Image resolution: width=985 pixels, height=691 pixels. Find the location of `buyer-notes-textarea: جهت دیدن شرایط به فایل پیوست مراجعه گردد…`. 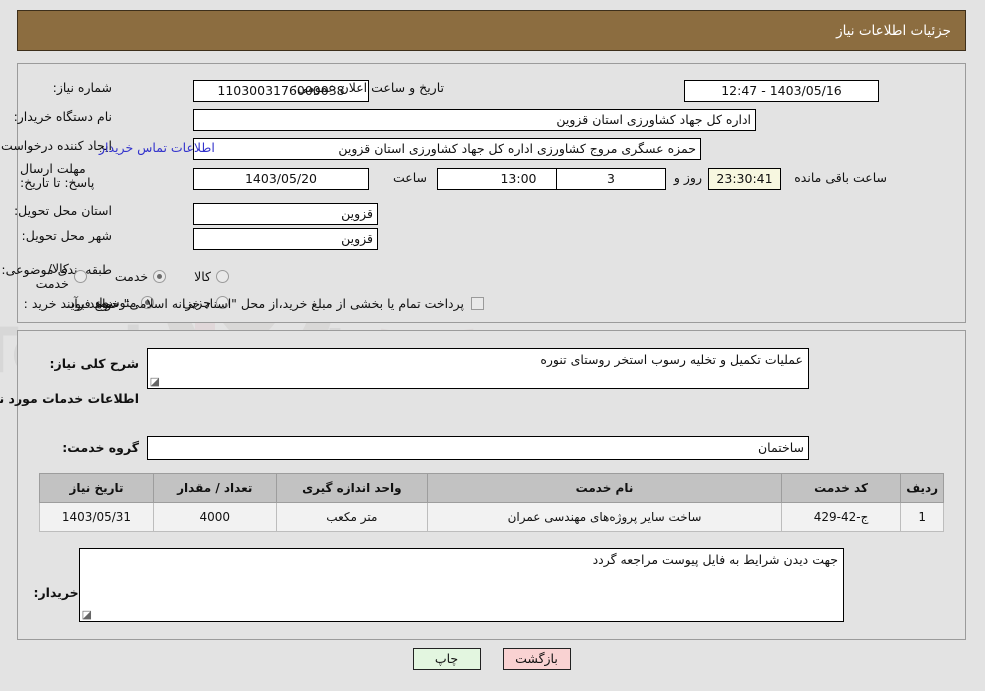

buyer-notes-textarea: جهت دیدن شرایط به فایل پیوست مراجعه گردد… is located at coordinates (462, 585).